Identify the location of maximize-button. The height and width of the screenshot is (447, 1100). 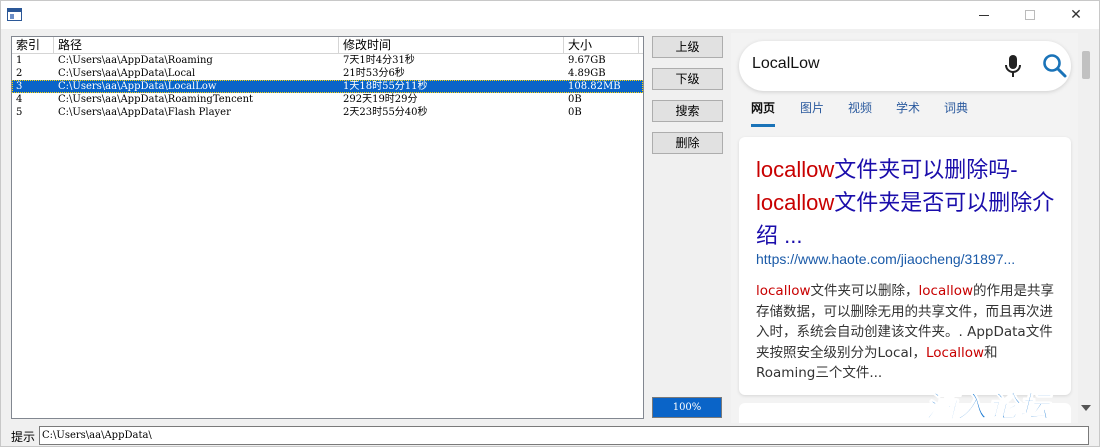
(1030, 15).